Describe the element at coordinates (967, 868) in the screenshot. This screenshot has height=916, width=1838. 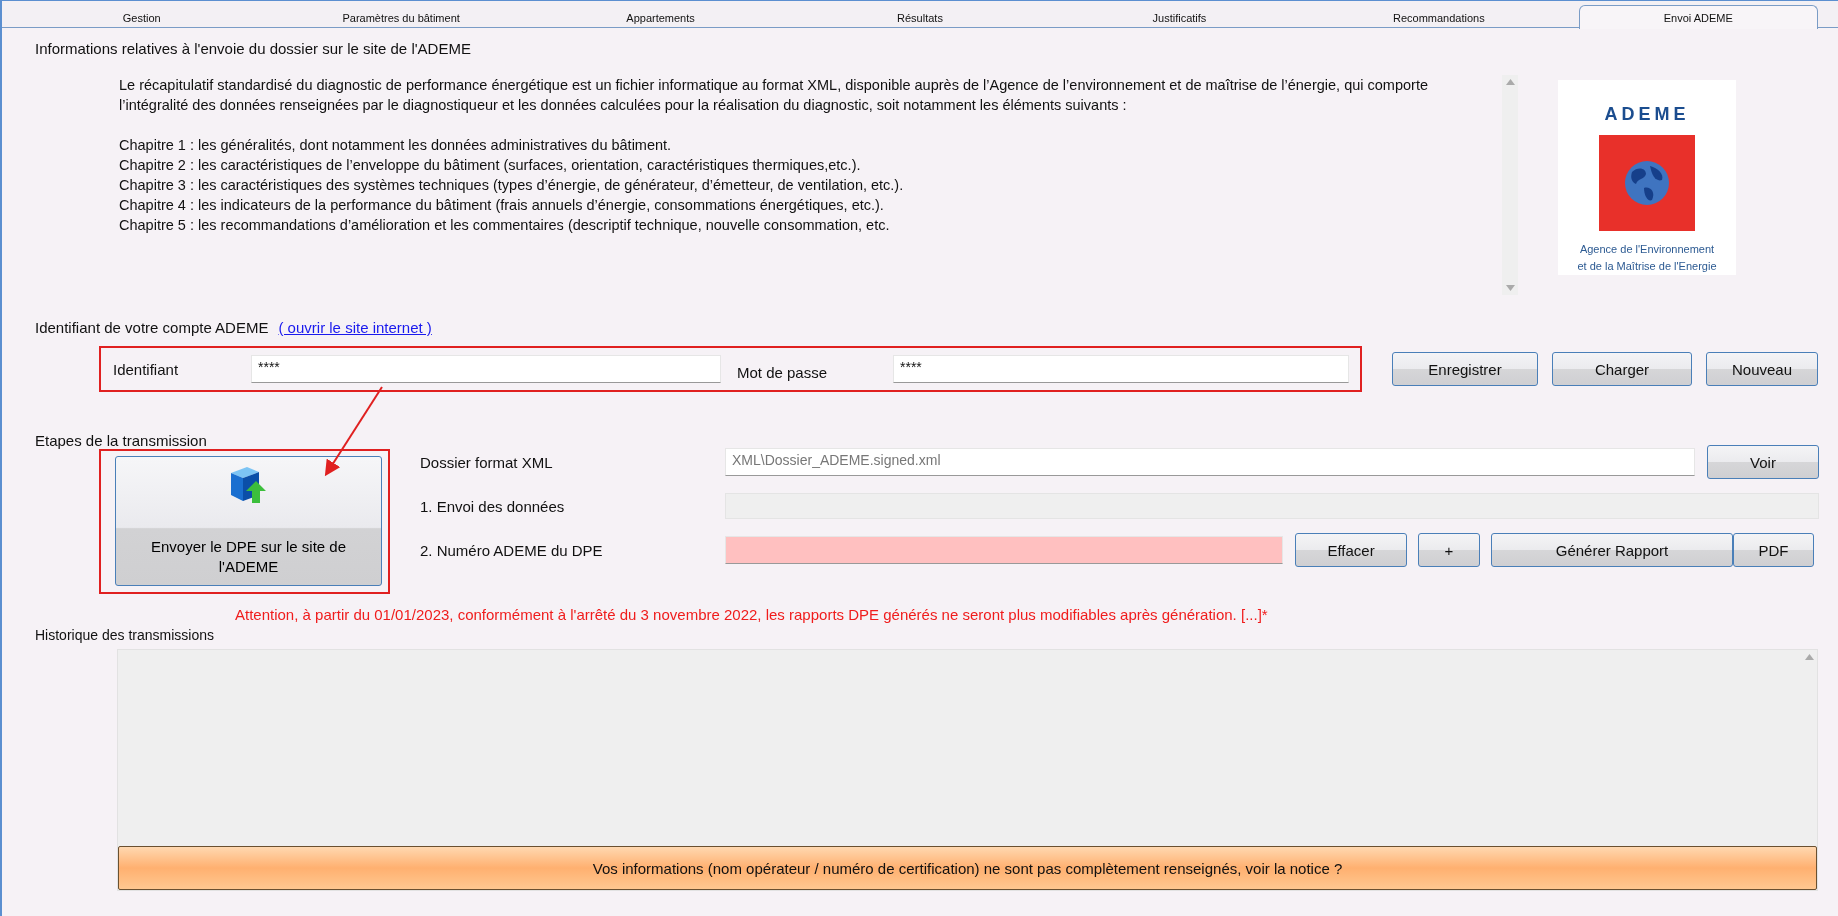
I see `notice-banner: Vos informations (nom opérateur / numéro de certification) ne sont pas complètement renseignés, voir la notice ?` at that location.